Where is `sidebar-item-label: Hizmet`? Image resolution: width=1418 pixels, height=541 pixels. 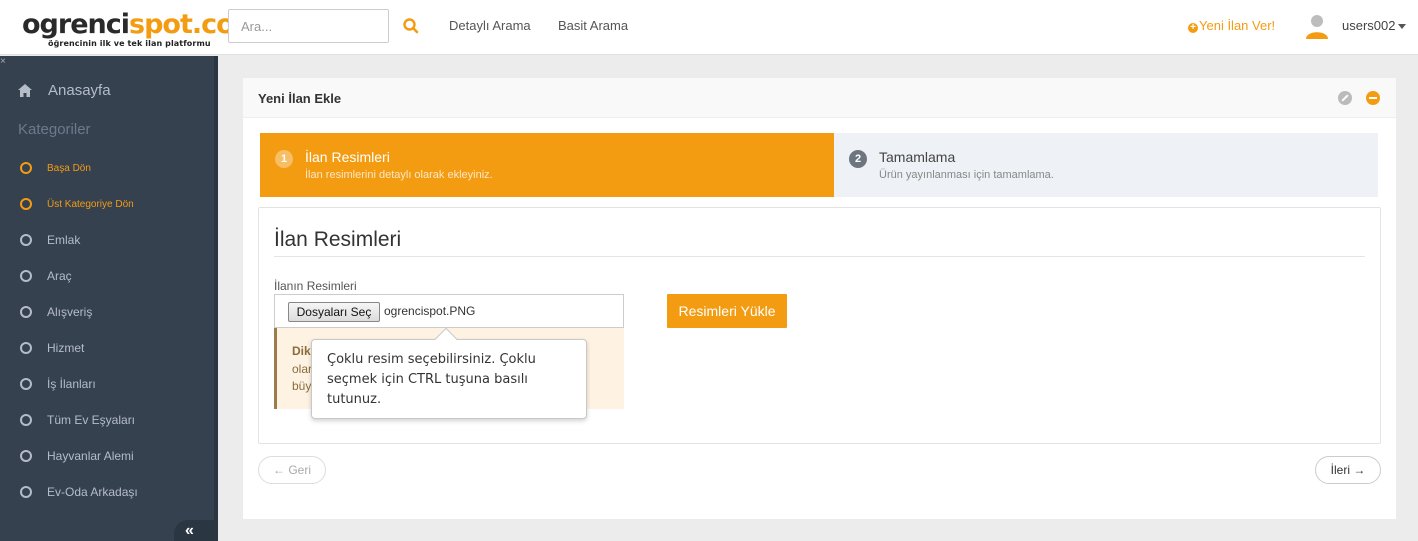
sidebar-item-label: Hizmet is located at coordinates (66, 348).